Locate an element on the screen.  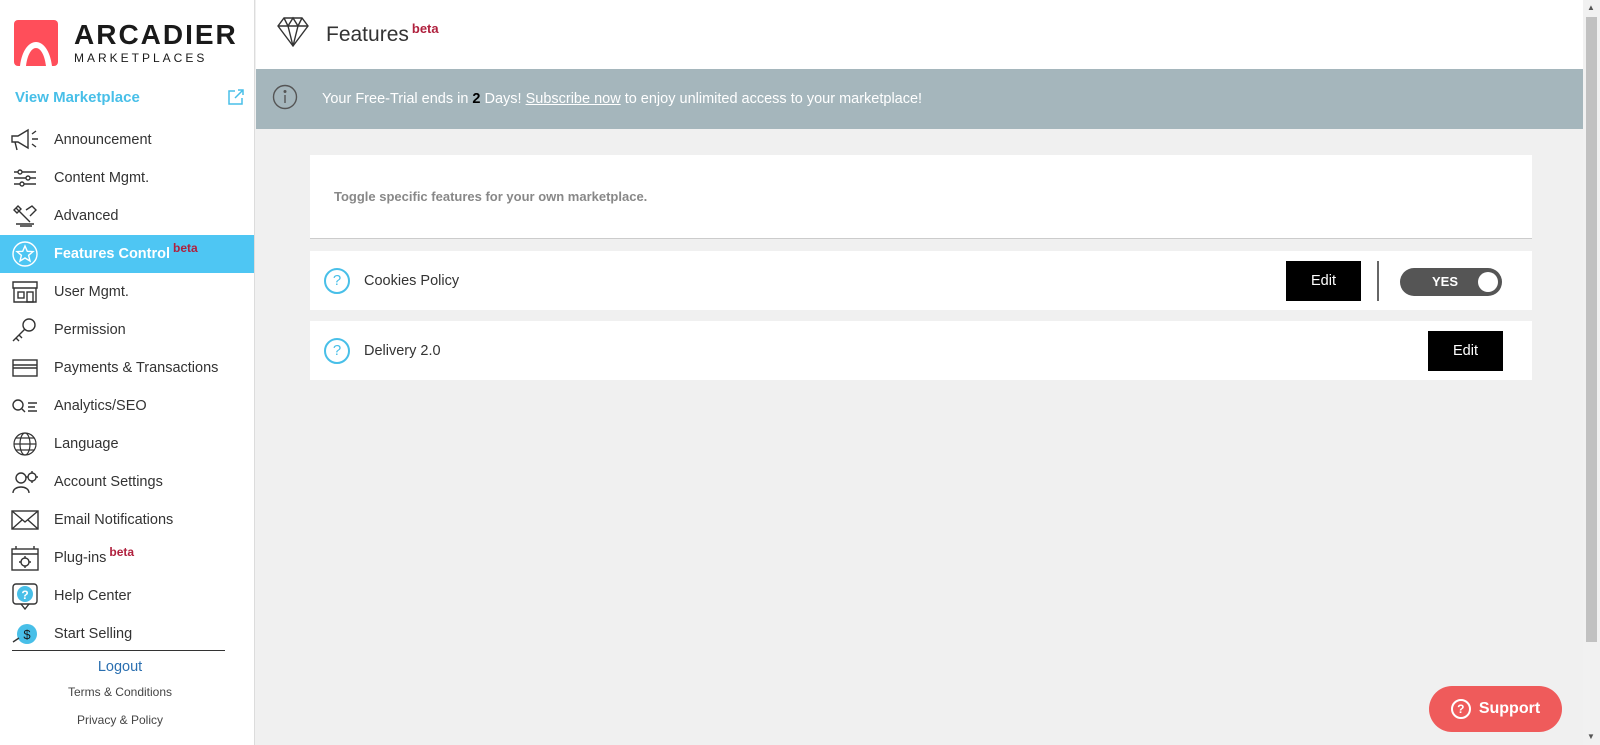
sidebar-item-label: Start Selling is located at coordinates (93, 634).